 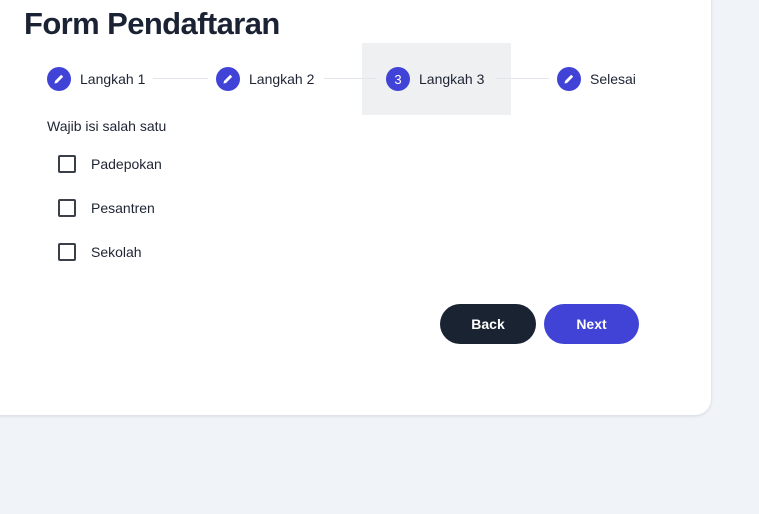 I want to click on step-label: Langkah 3, so click(x=452, y=79).